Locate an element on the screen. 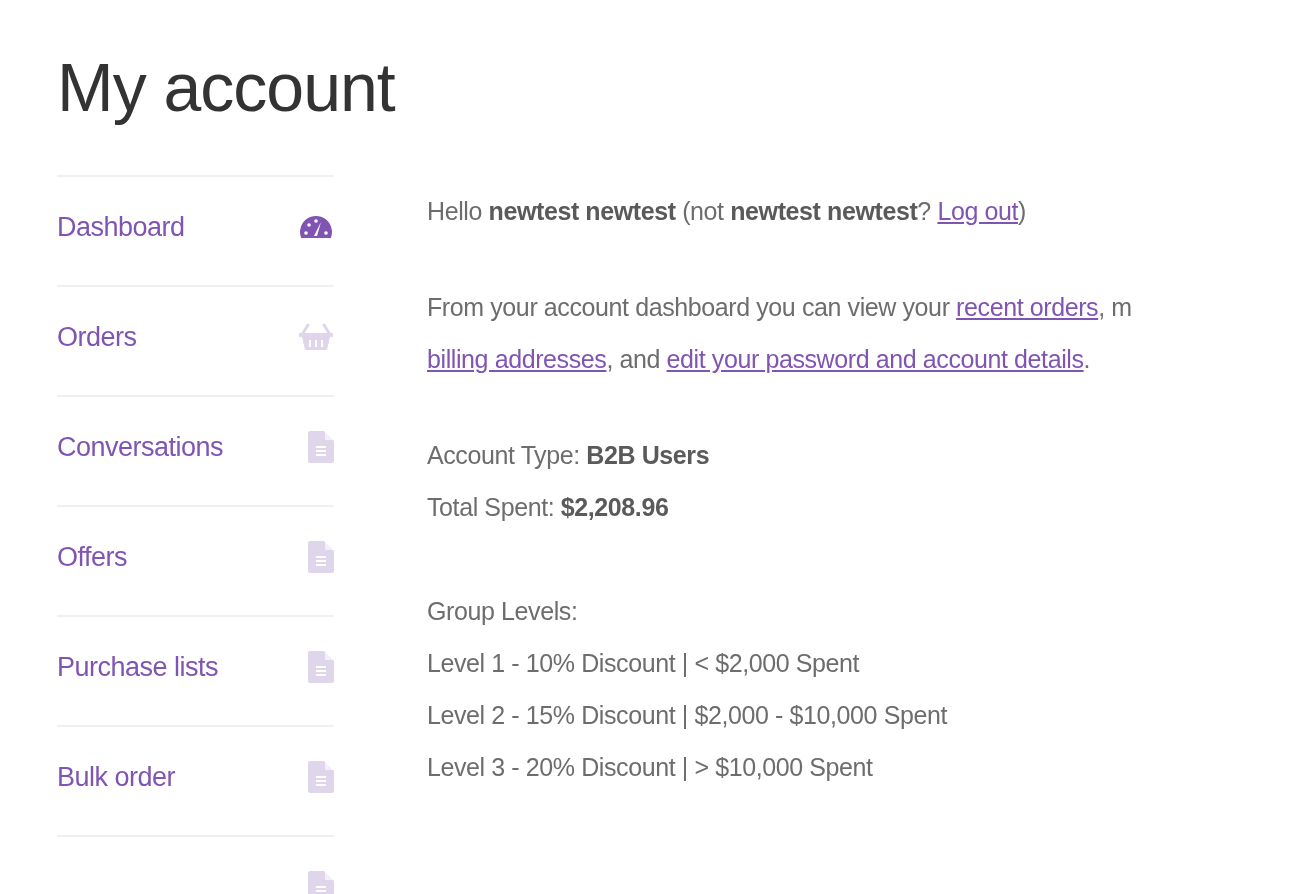  level-text: Level 2 - 15% Discount | $2,000 - $10,000 Spent is located at coordinates (688, 715).